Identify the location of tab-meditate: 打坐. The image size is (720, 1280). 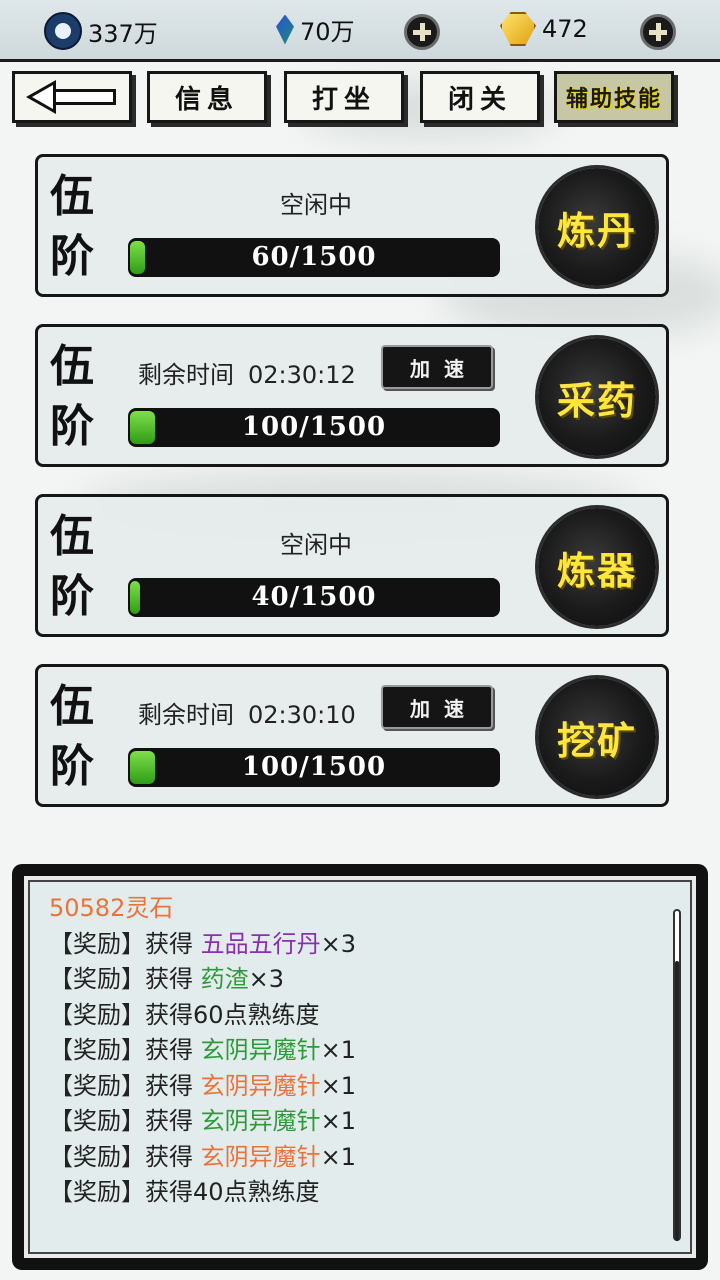
(344, 97).